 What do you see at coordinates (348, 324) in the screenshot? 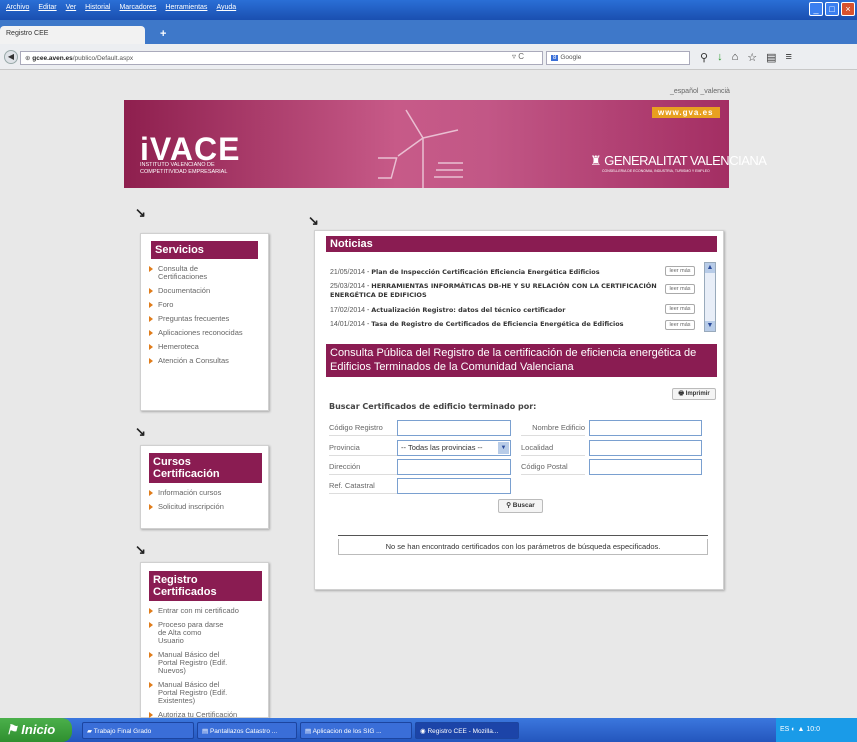
I see `news-date: 14/01/2014` at bounding box center [348, 324].